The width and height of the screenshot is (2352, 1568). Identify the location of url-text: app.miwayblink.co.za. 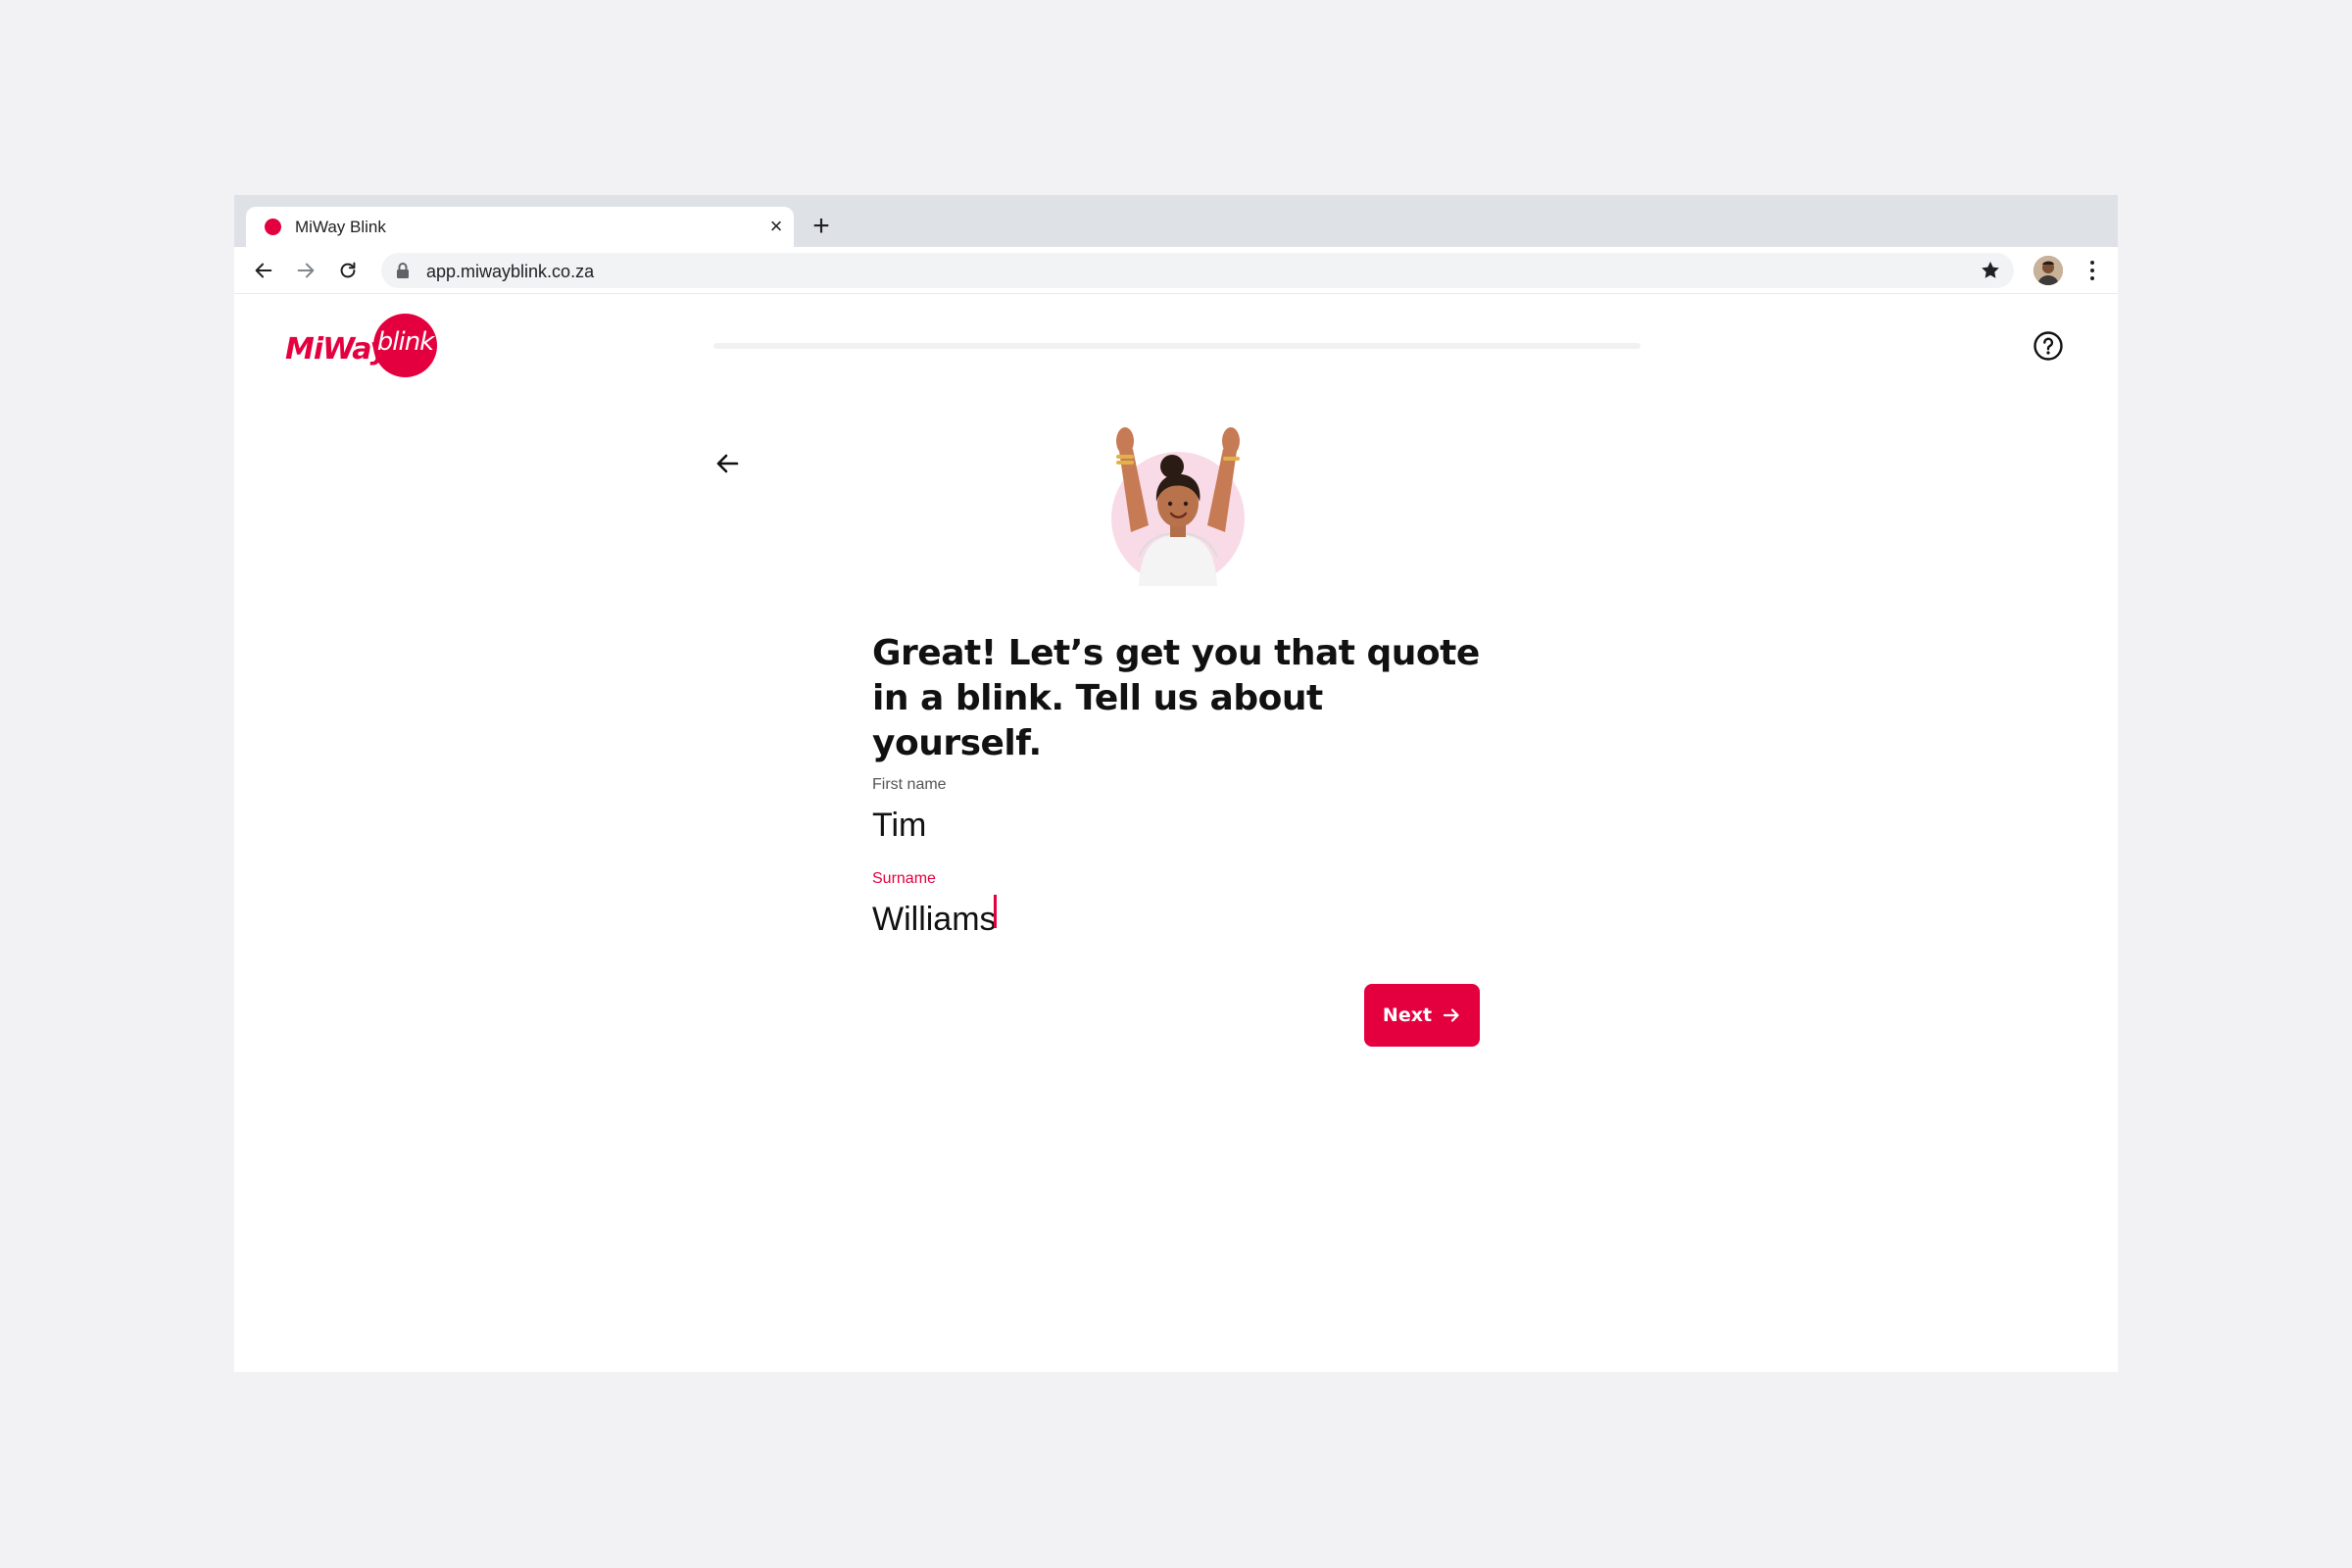
(510, 271).